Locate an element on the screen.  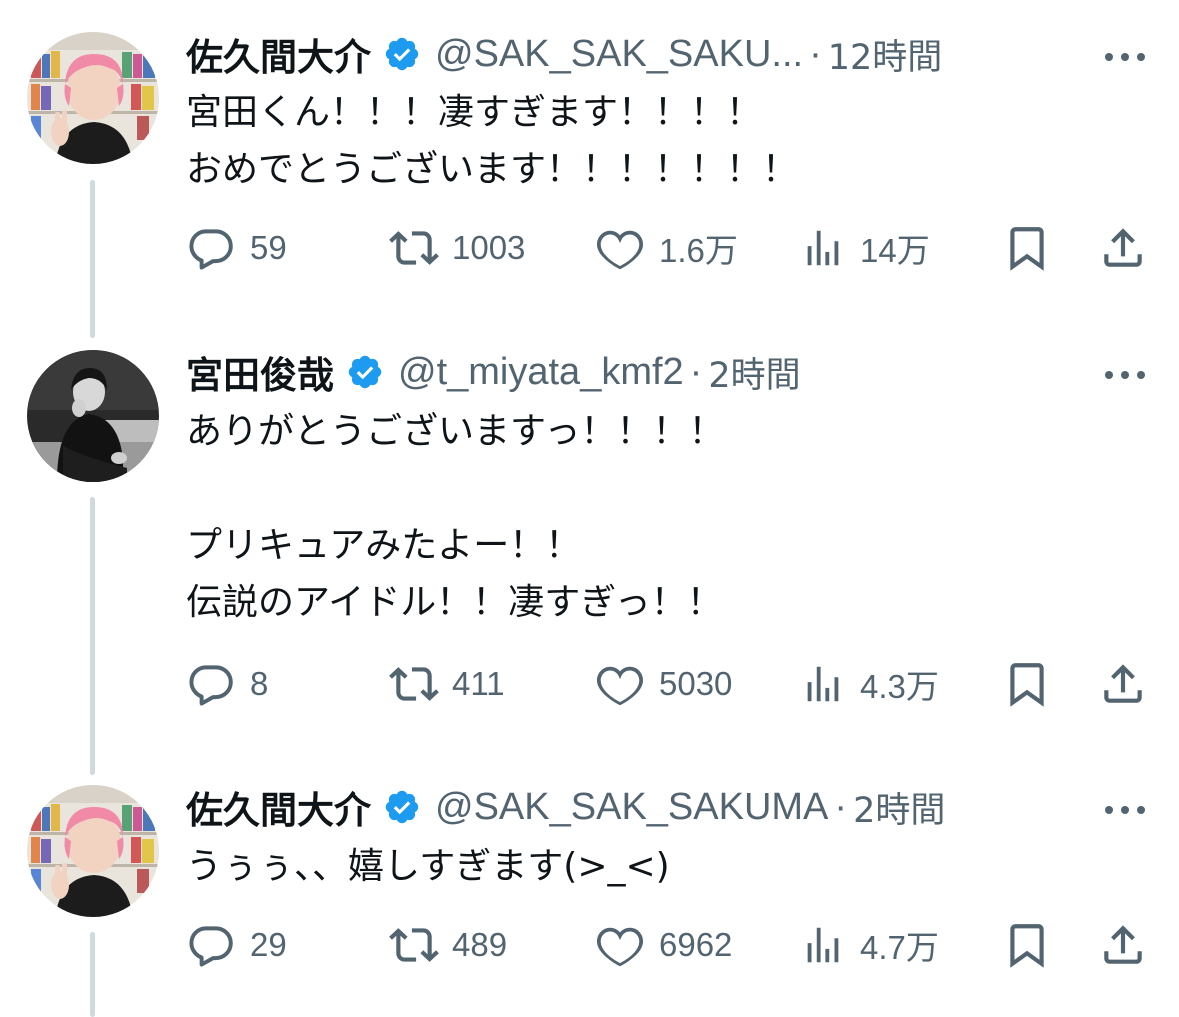
retweet-count: 1003 is located at coordinates (489, 247).